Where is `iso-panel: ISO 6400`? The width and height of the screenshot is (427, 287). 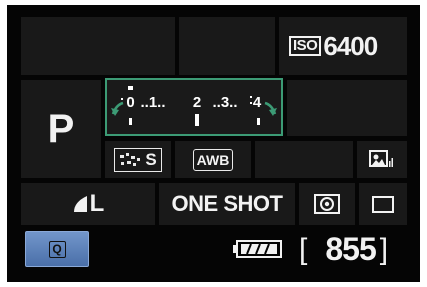
iso-panel: ISO 6400 is located at coordinates (343, 46).